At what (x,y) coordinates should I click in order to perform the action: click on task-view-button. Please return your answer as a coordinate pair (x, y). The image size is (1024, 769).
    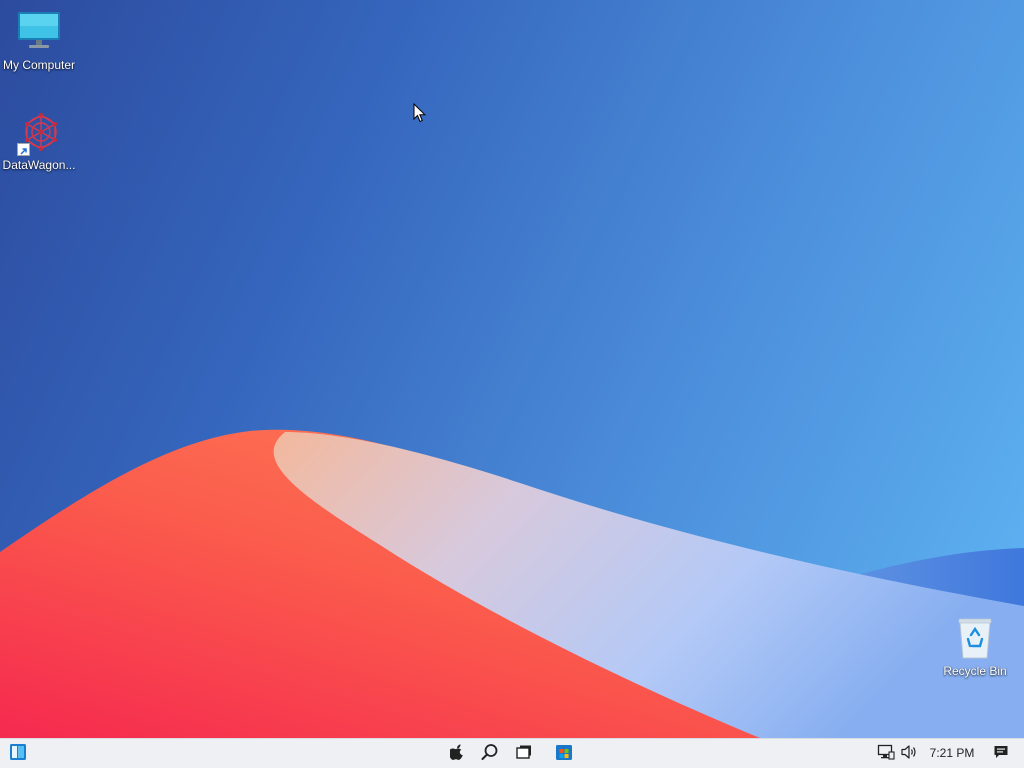
    Looking at the image, I should click on (524, 754).